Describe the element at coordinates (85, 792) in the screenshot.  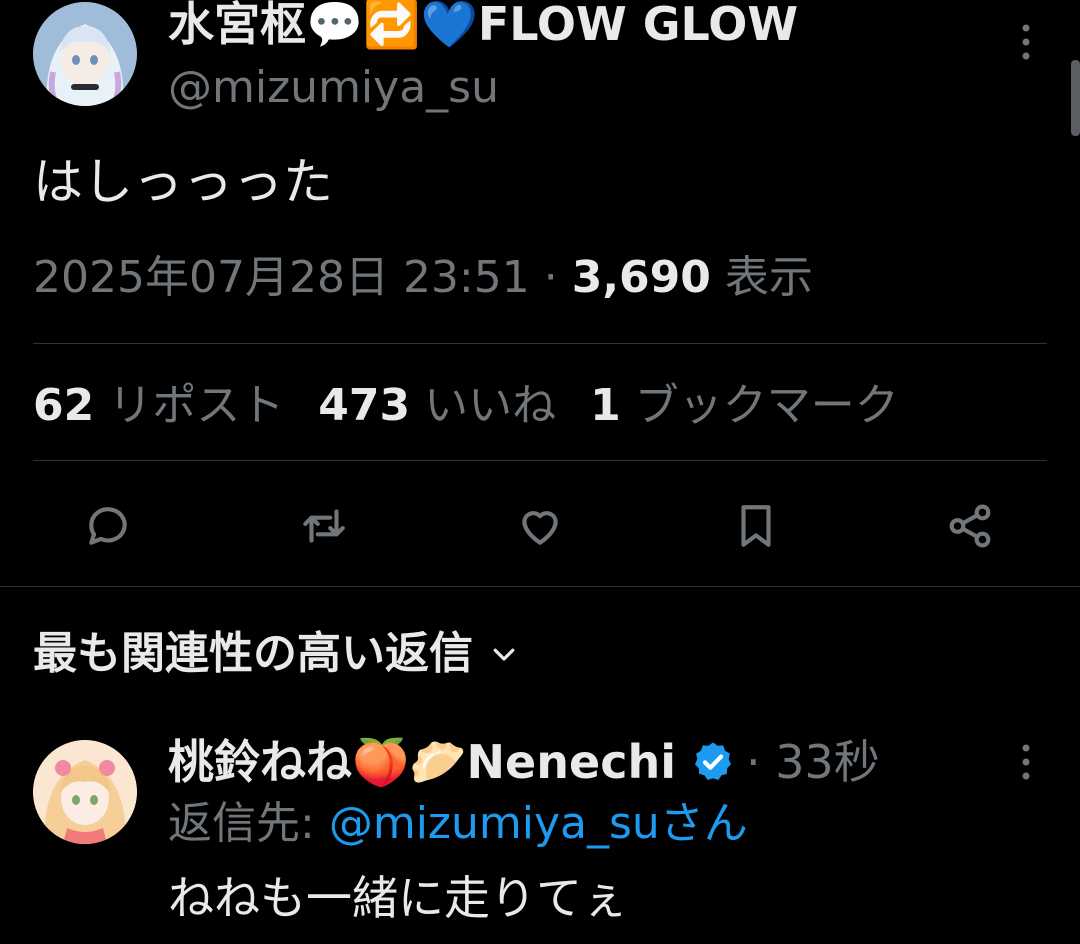
I see `reply-author-avatar` at that location.